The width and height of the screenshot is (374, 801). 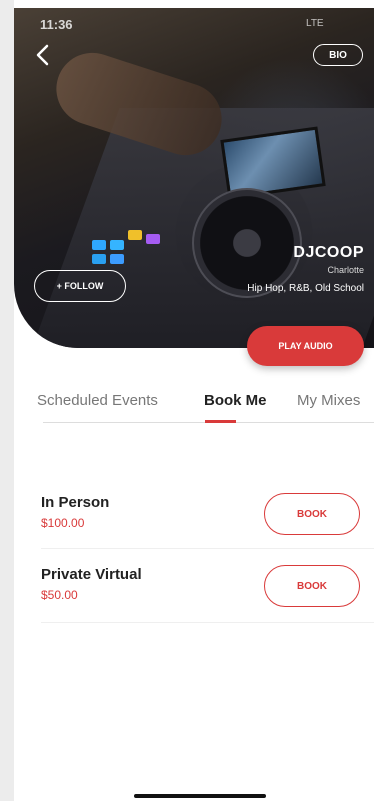 I want to click on profile-tabs: Scheduled Events Book Me My Mixes, so click(x=194, y=403).